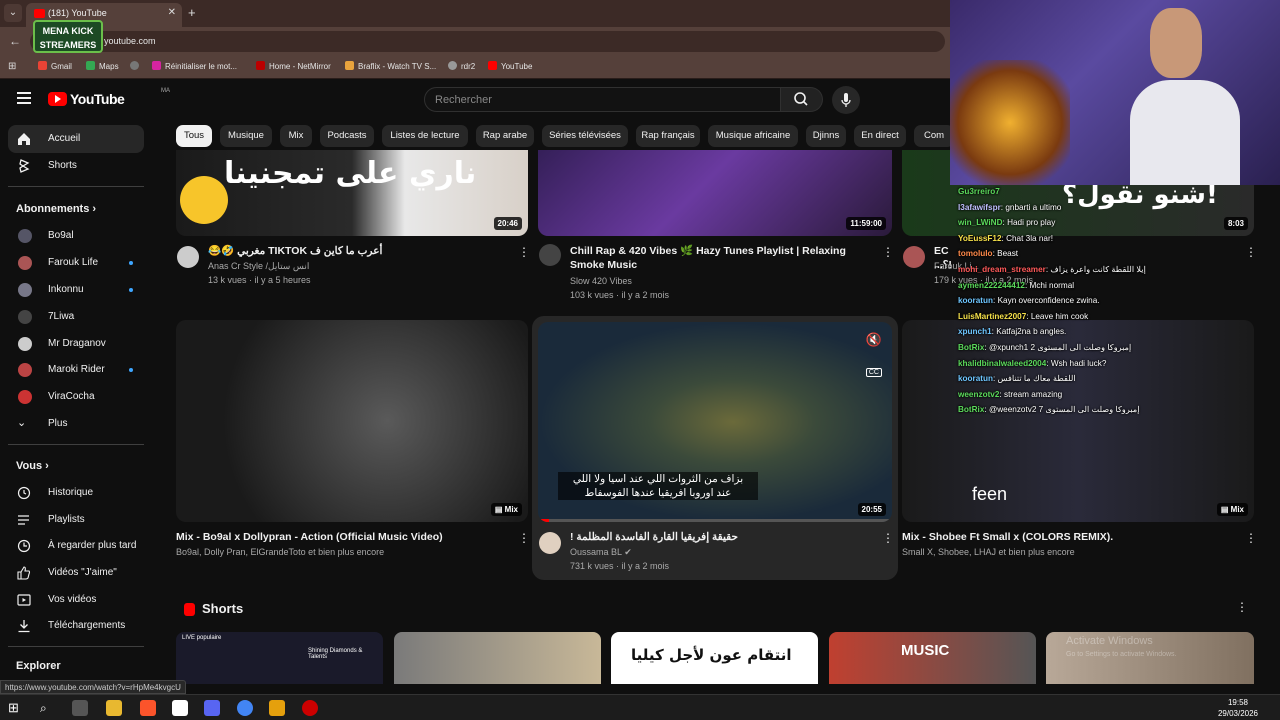 The image size is (1280, 720). What do you see at coordinates (13, 13) in the screenshot?
I see `tab-search-button: ⌄` at bounding box center [13, 13].